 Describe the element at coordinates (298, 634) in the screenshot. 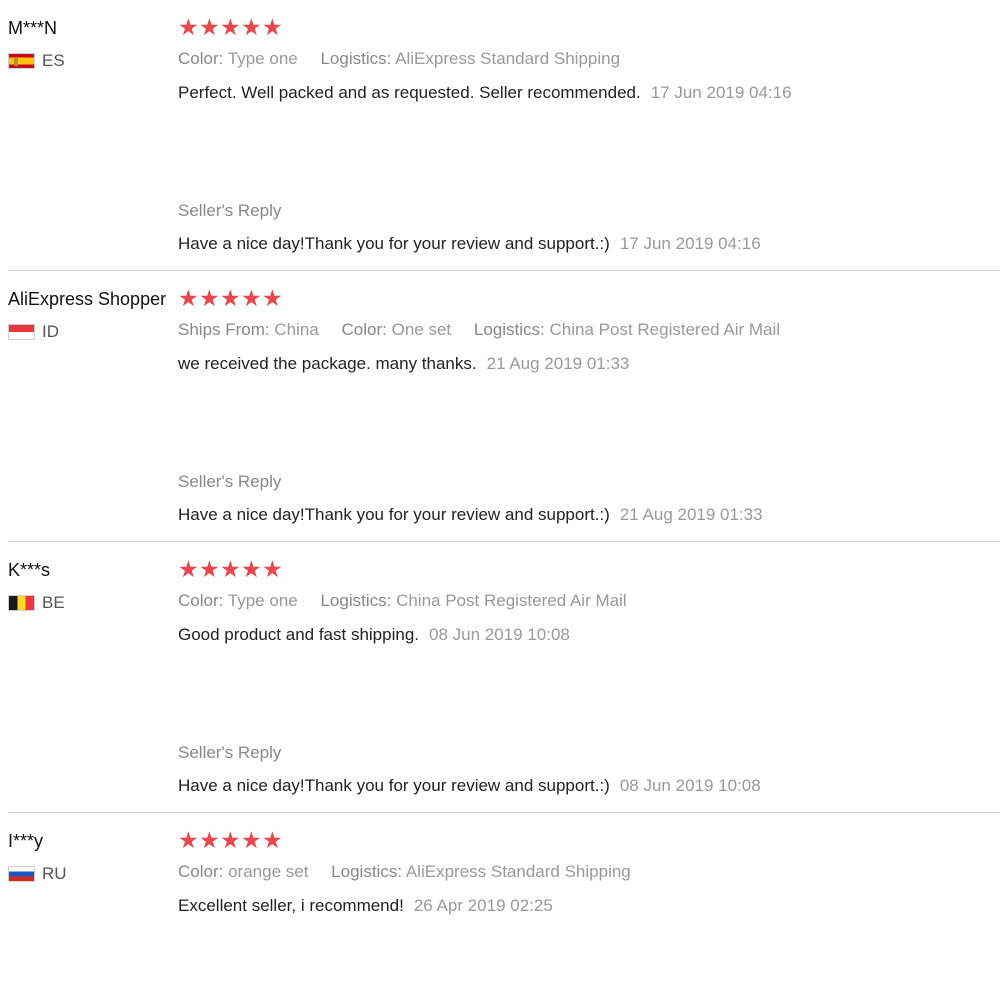

I see `review-text: Good product and fast shipping.` at that location.